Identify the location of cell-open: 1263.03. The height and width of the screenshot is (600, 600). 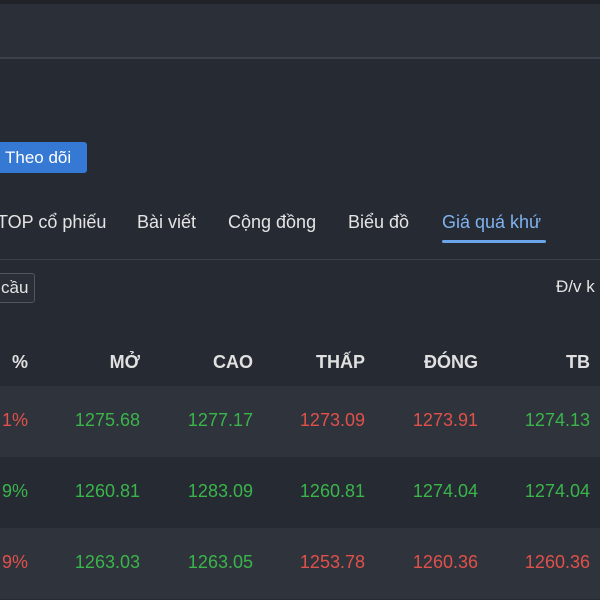
(107, 562).